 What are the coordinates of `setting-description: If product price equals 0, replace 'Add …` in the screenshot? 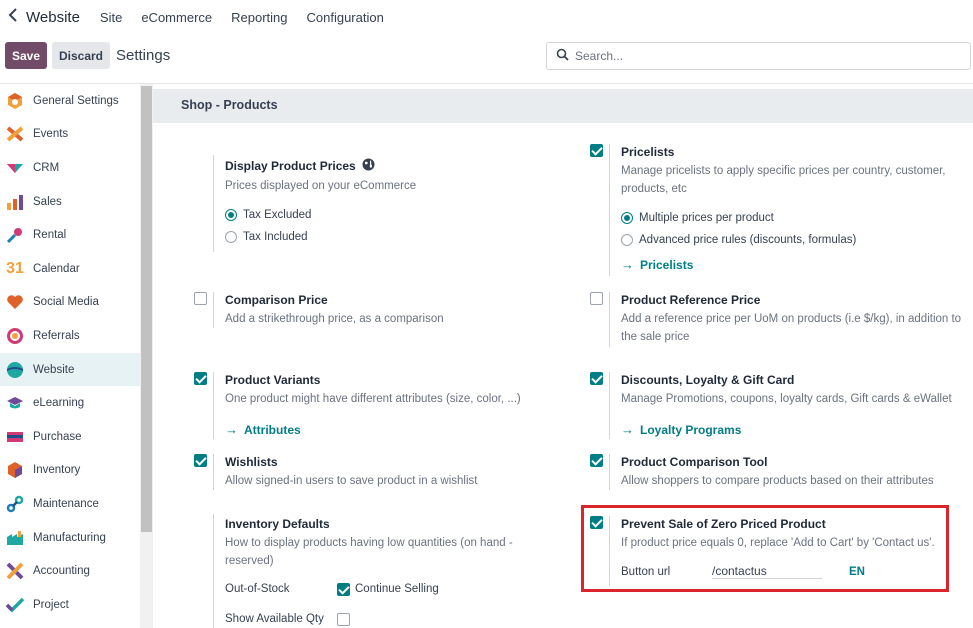 It's located at (778, 543).